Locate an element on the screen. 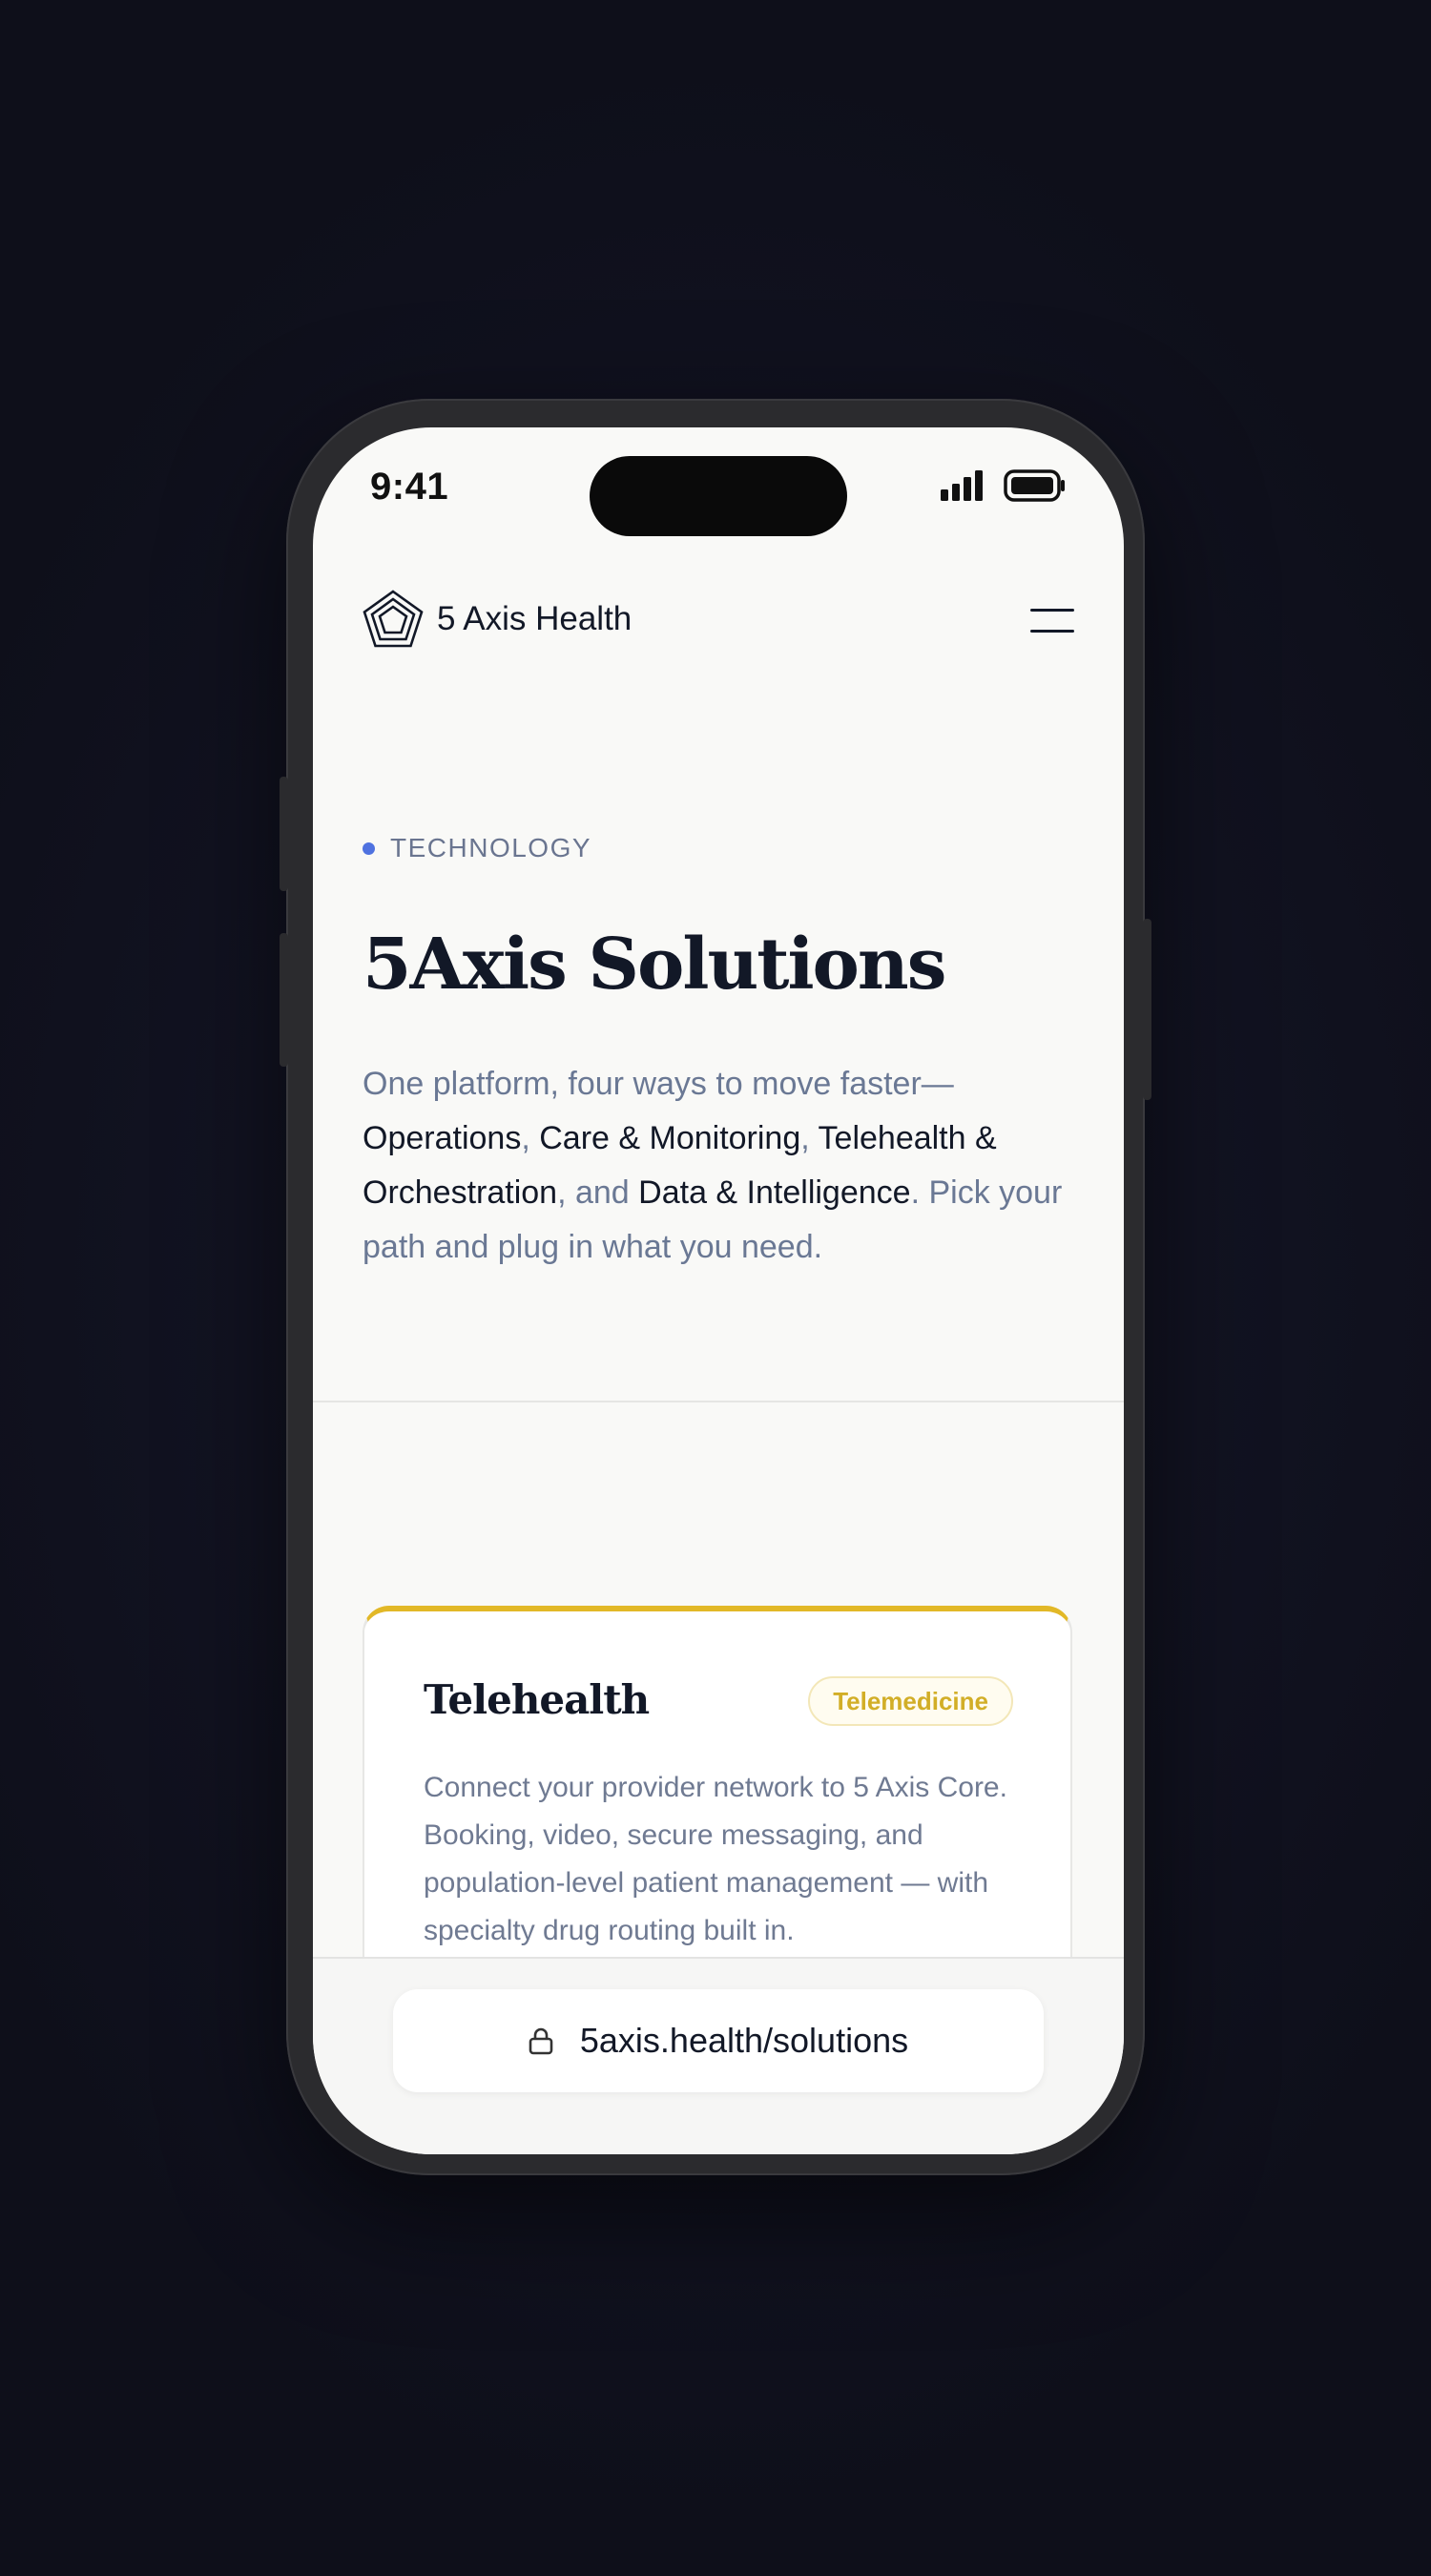  dynamic-island is located at coordinates (718, 496).